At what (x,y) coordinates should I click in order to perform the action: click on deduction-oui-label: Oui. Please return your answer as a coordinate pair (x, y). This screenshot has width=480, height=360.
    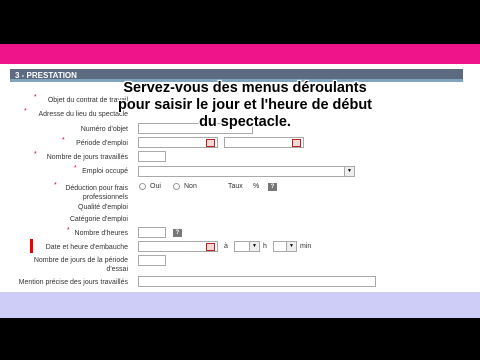
    Looking at the image, I should click on (155, 186).